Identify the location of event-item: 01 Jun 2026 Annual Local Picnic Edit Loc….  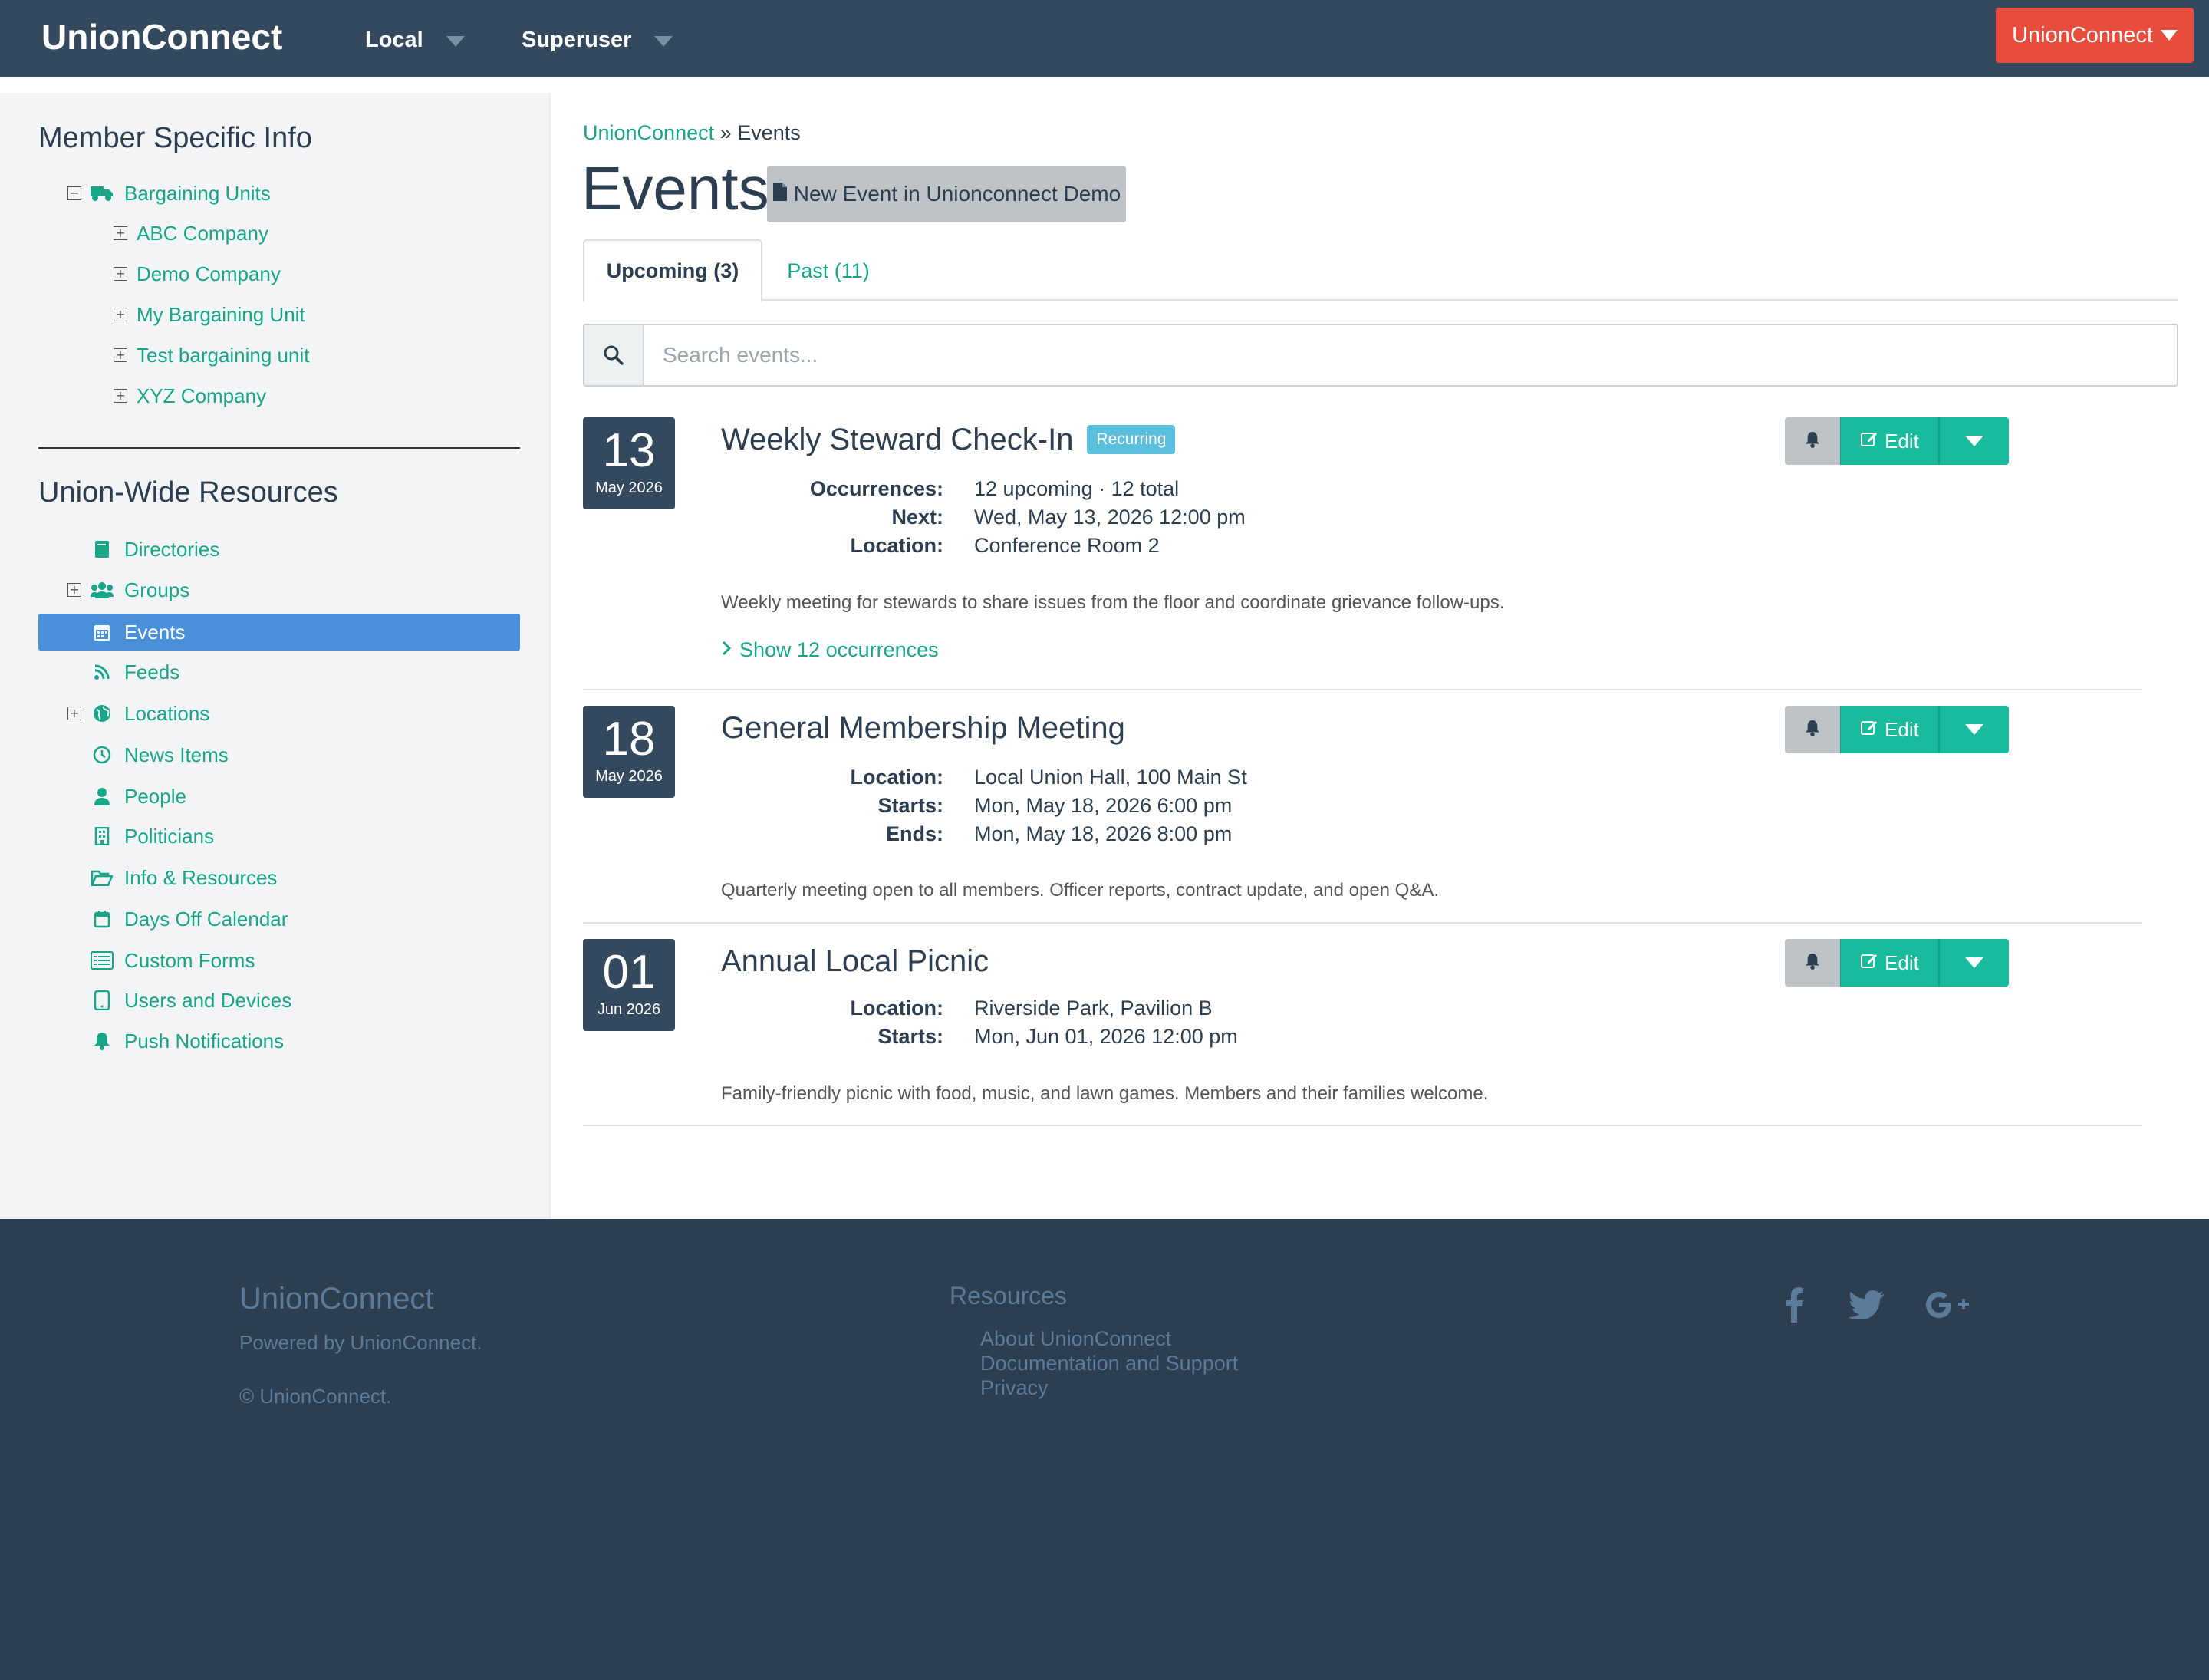
(1362, 1032).